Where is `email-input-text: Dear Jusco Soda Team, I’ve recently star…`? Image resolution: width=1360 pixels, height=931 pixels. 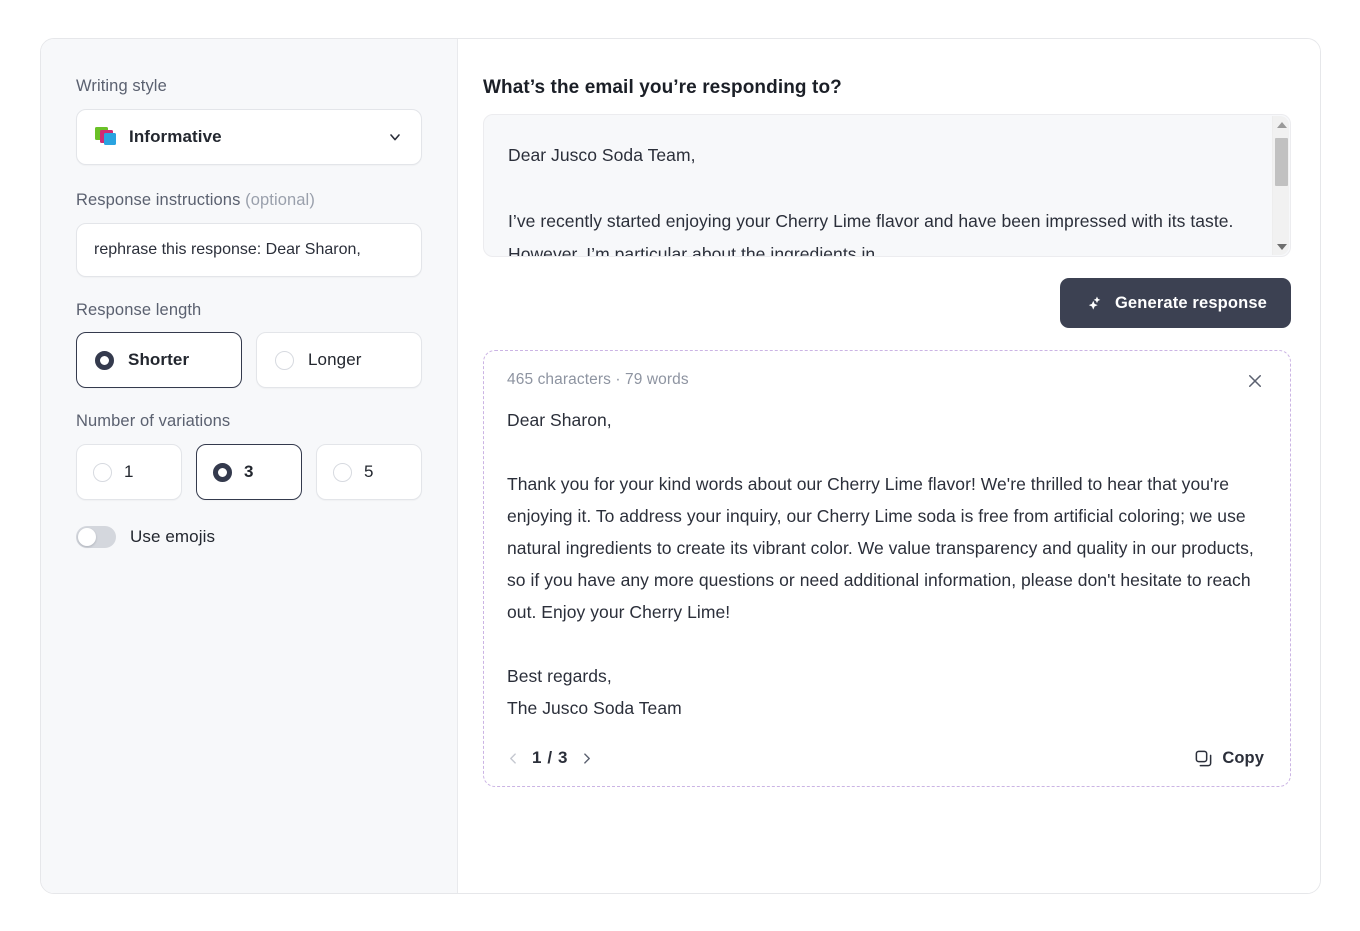
email-input-text: Dear Jusco Soda Team, I’ve recently star… is located at coordinates (879, 197).